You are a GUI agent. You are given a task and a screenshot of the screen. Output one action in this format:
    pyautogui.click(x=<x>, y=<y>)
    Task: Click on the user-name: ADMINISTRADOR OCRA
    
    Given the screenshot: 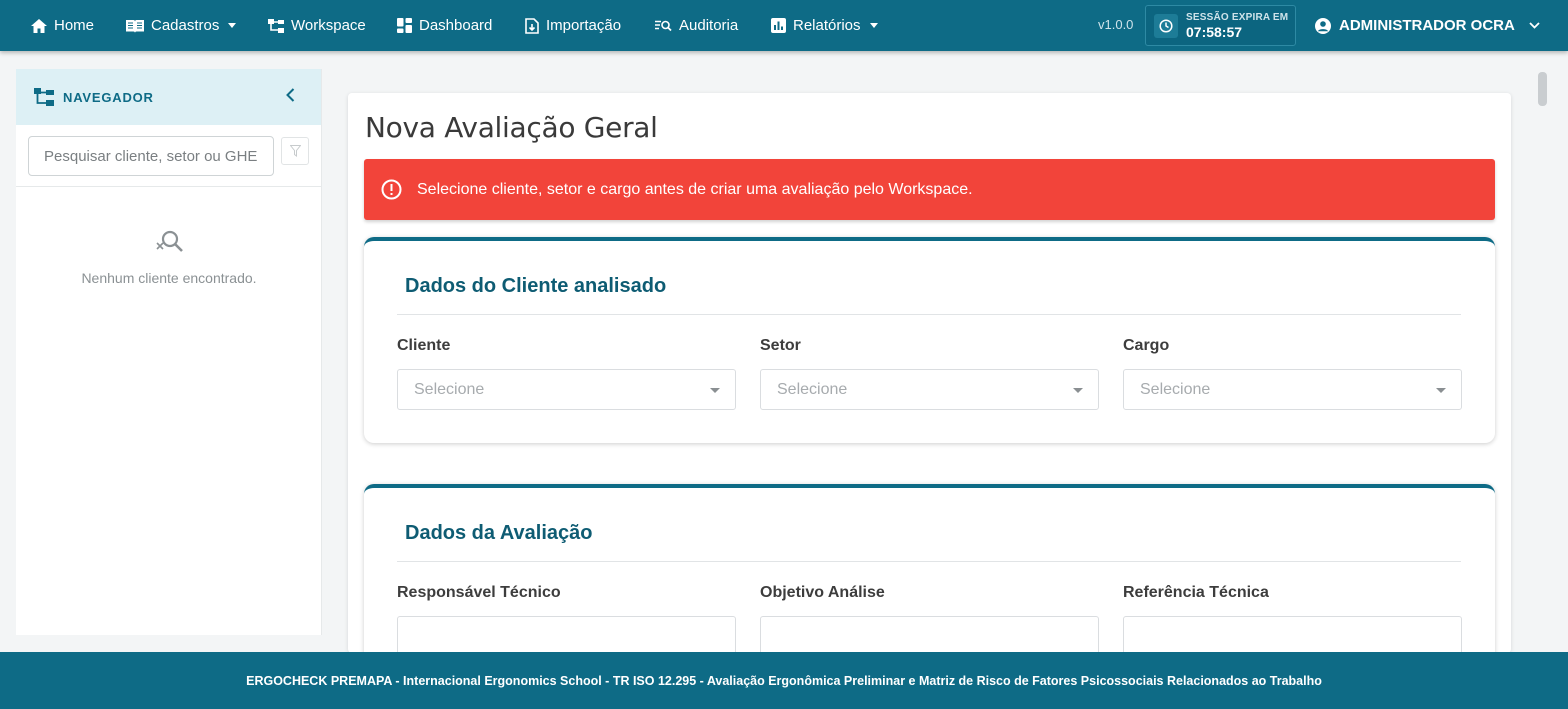 What is the action you would take?
    pyautogui.click(x=1427, y=25)
    